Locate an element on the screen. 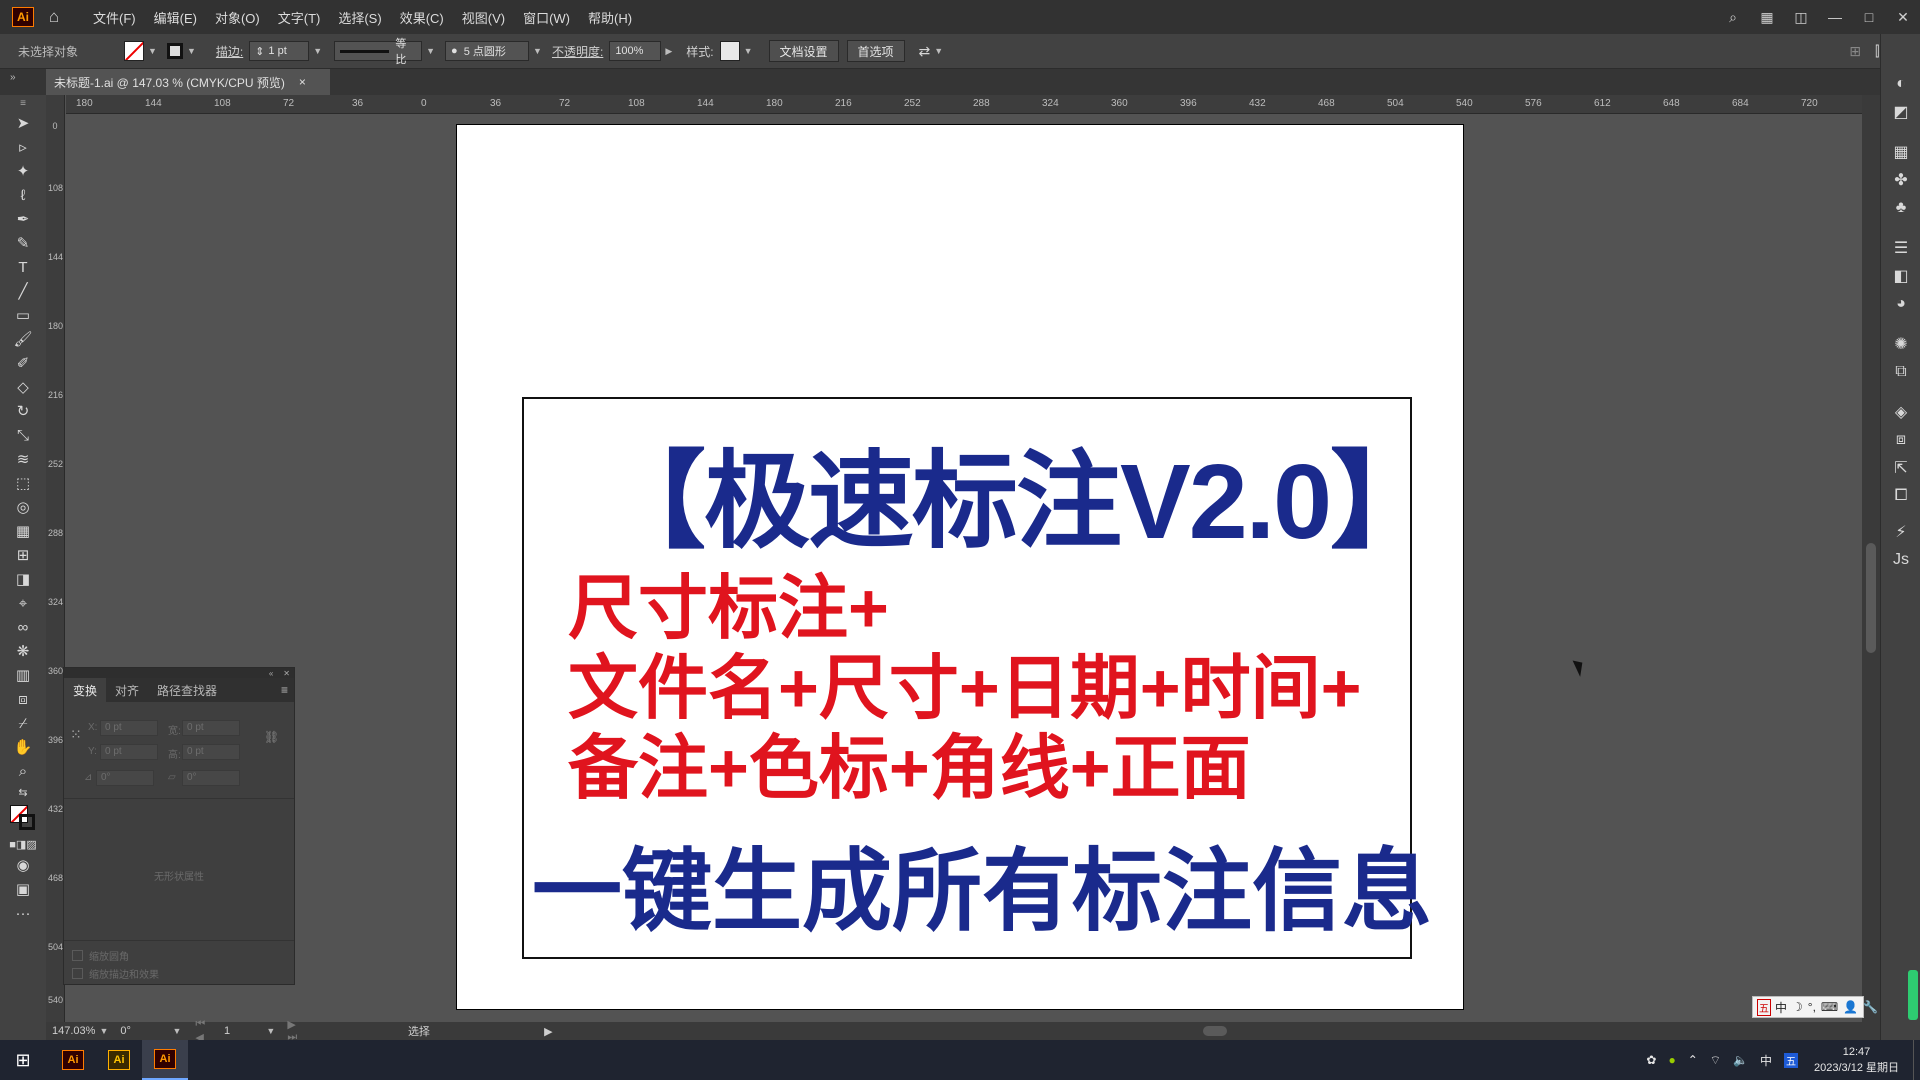 The width and height of the screenshot is (1920, 1080). warp-tool-icon: ≋ is located at coordinates (23, 459).